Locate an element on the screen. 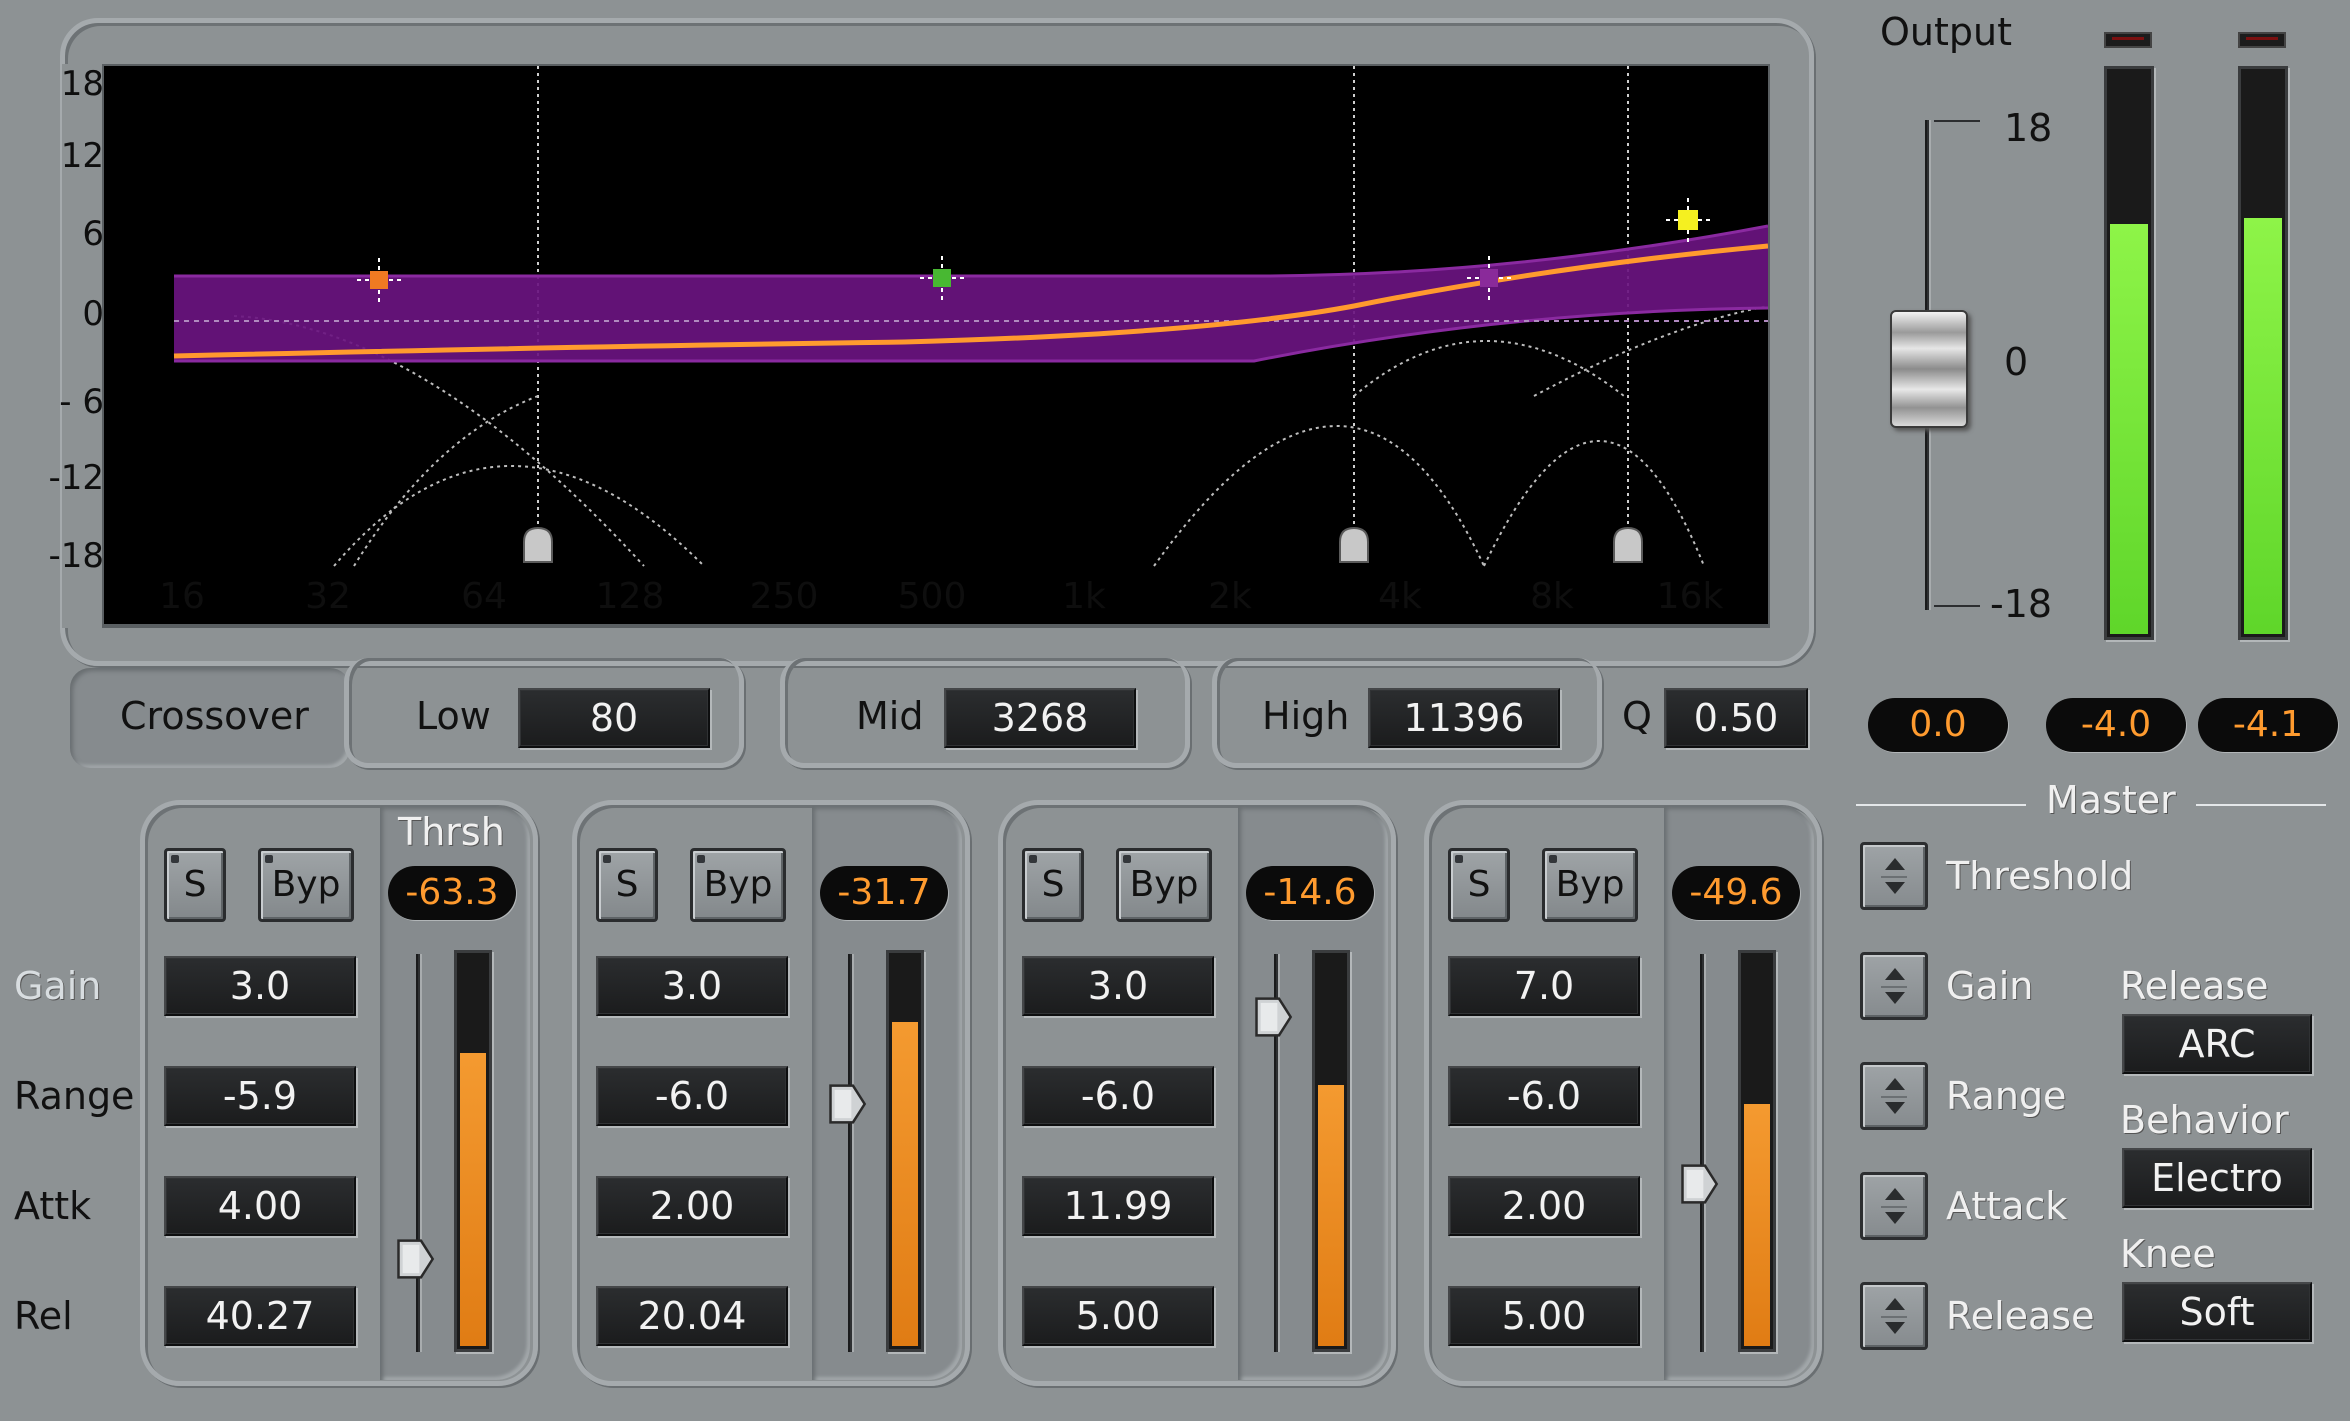 The height and width of the screenshot is (1421, 2350). crossover-low-field: 80 is located at coordinates (614, 718).